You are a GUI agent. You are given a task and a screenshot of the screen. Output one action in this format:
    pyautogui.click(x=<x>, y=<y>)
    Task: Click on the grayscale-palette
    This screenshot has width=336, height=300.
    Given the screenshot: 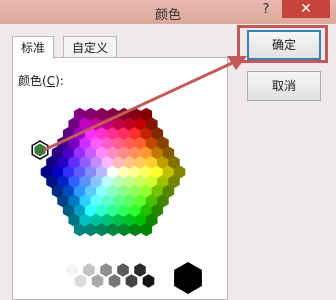 What is the action you would take?
    pyautogui.click(x=134, y=278)
    